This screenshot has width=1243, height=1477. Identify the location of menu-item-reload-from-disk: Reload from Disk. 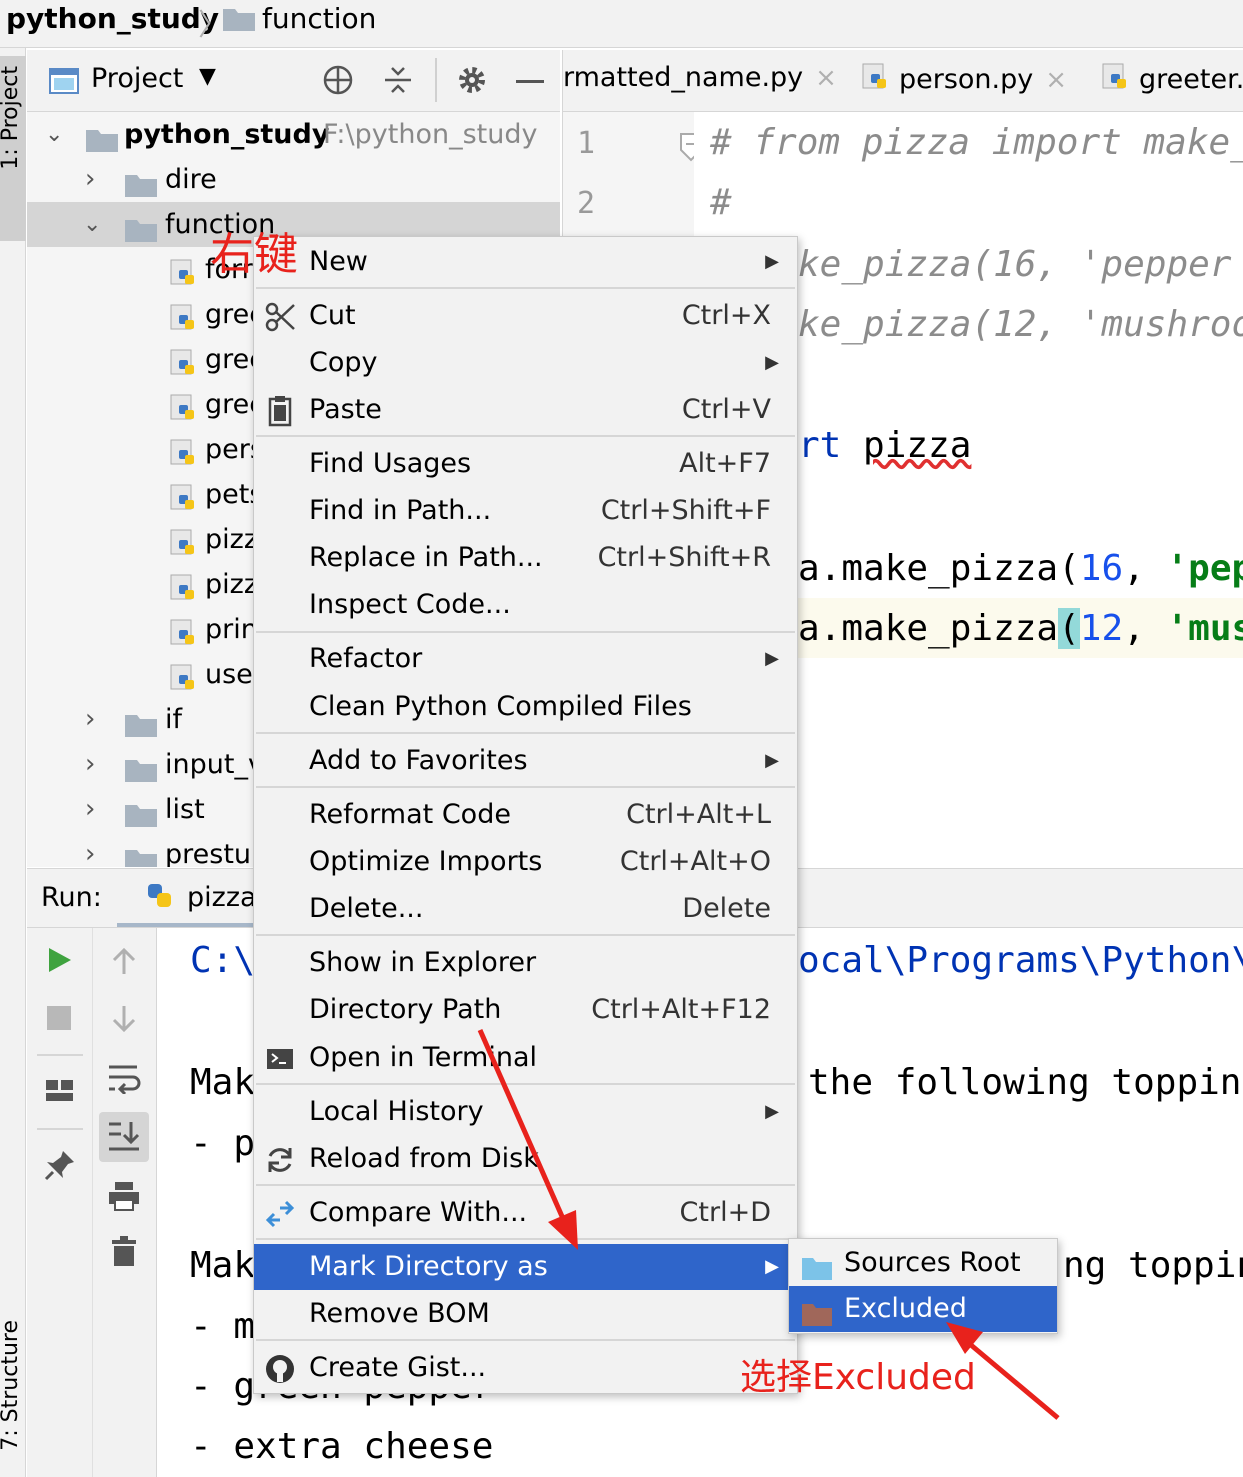
(525, 1159).